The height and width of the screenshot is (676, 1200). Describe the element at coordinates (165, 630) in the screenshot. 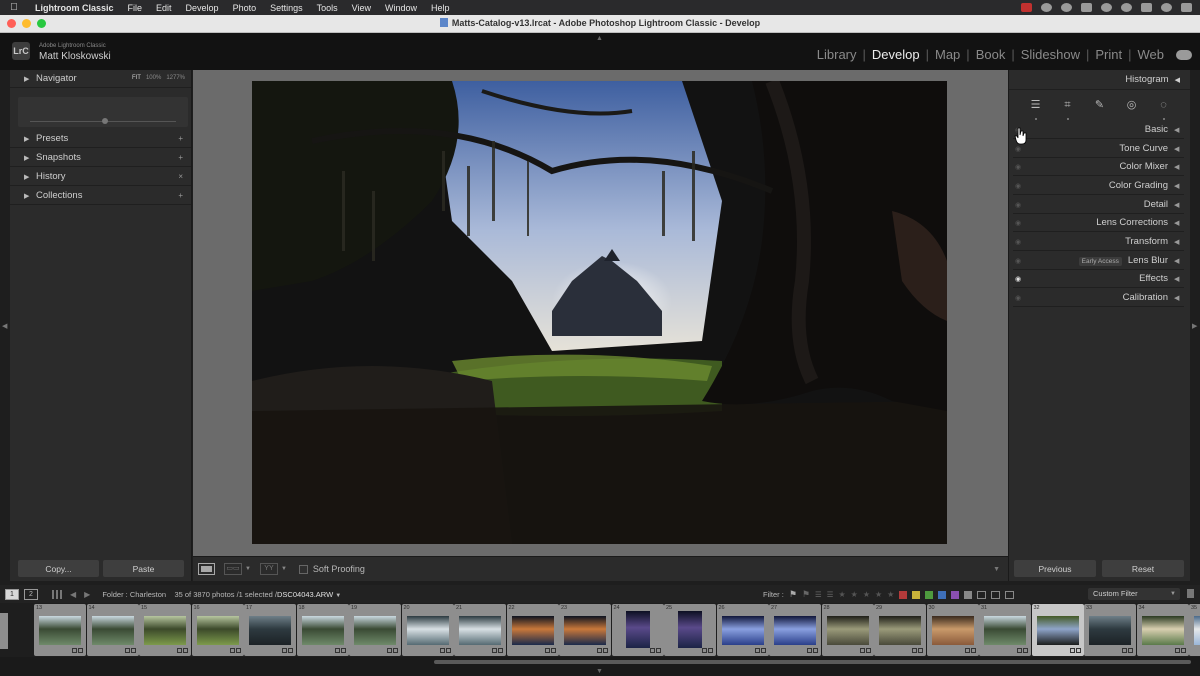

I see `filmstrip-thumbnail: 15` at that location.